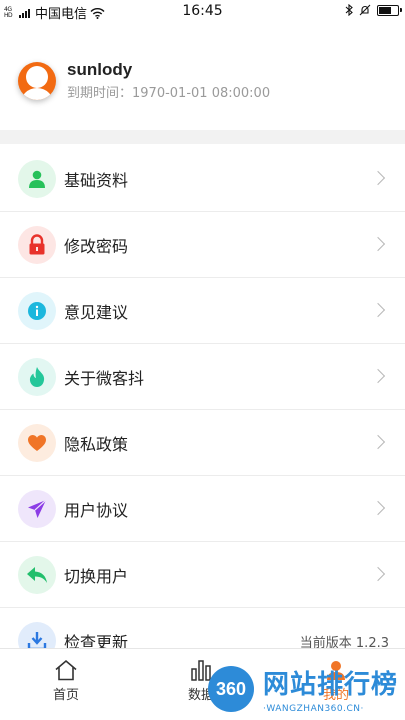 The width and height of the screenshot is (405, 720). I want to click on bluetooth-icon, so click(349, 10).